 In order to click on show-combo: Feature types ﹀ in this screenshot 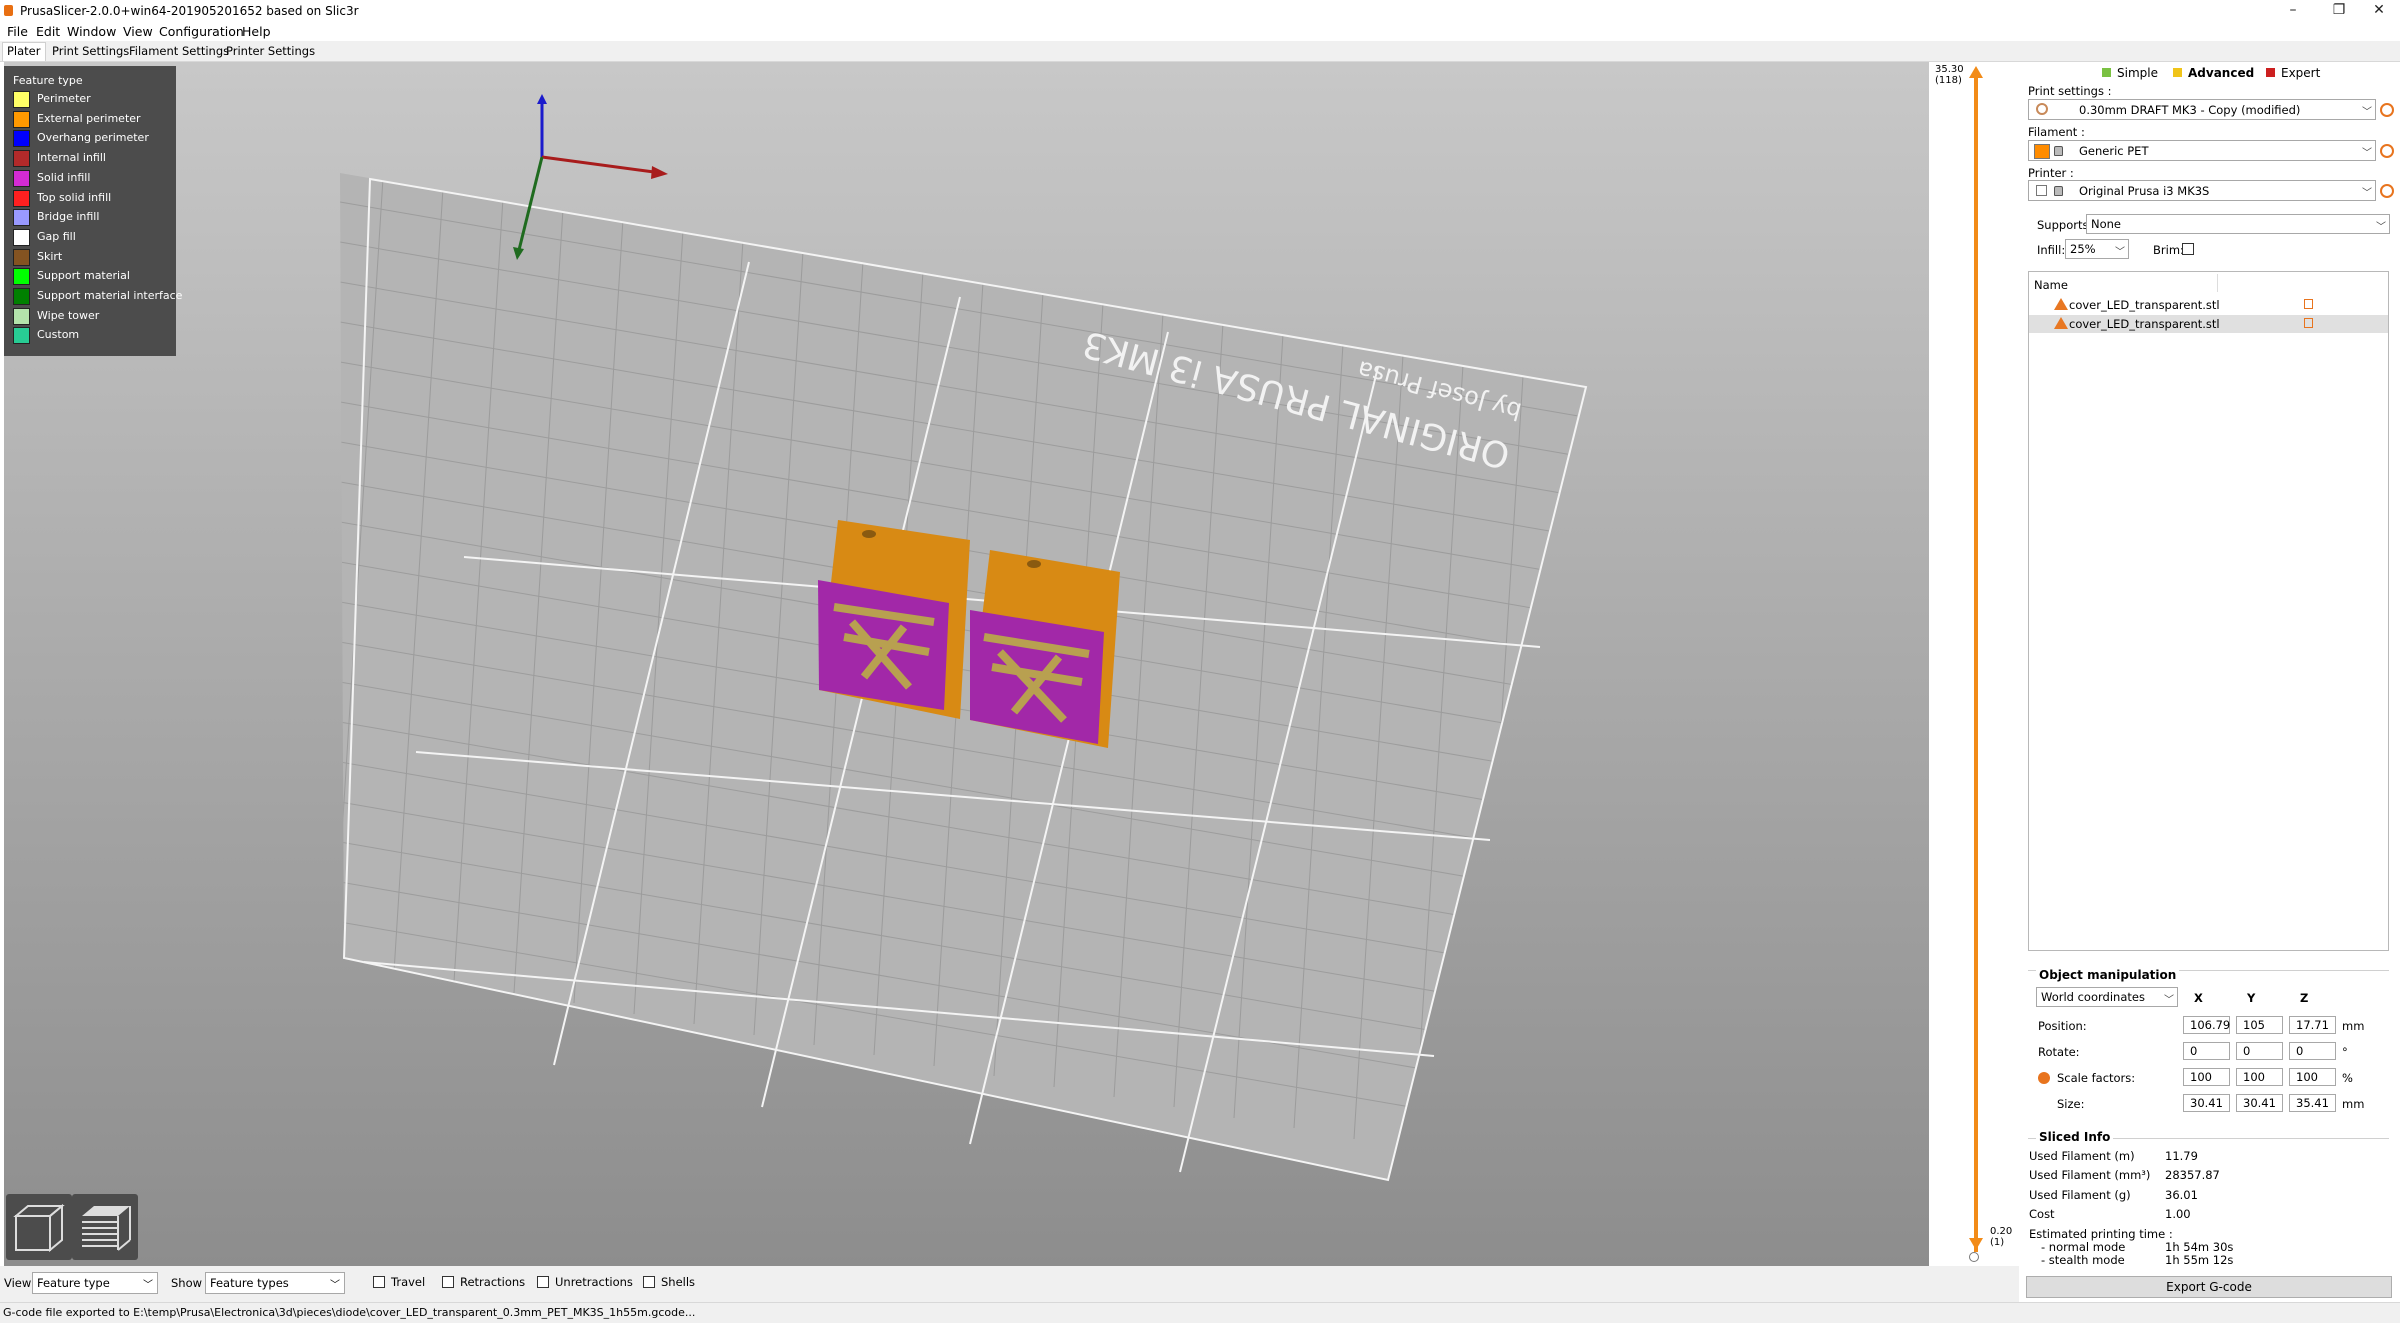, I will do `click(275, 1283)`.